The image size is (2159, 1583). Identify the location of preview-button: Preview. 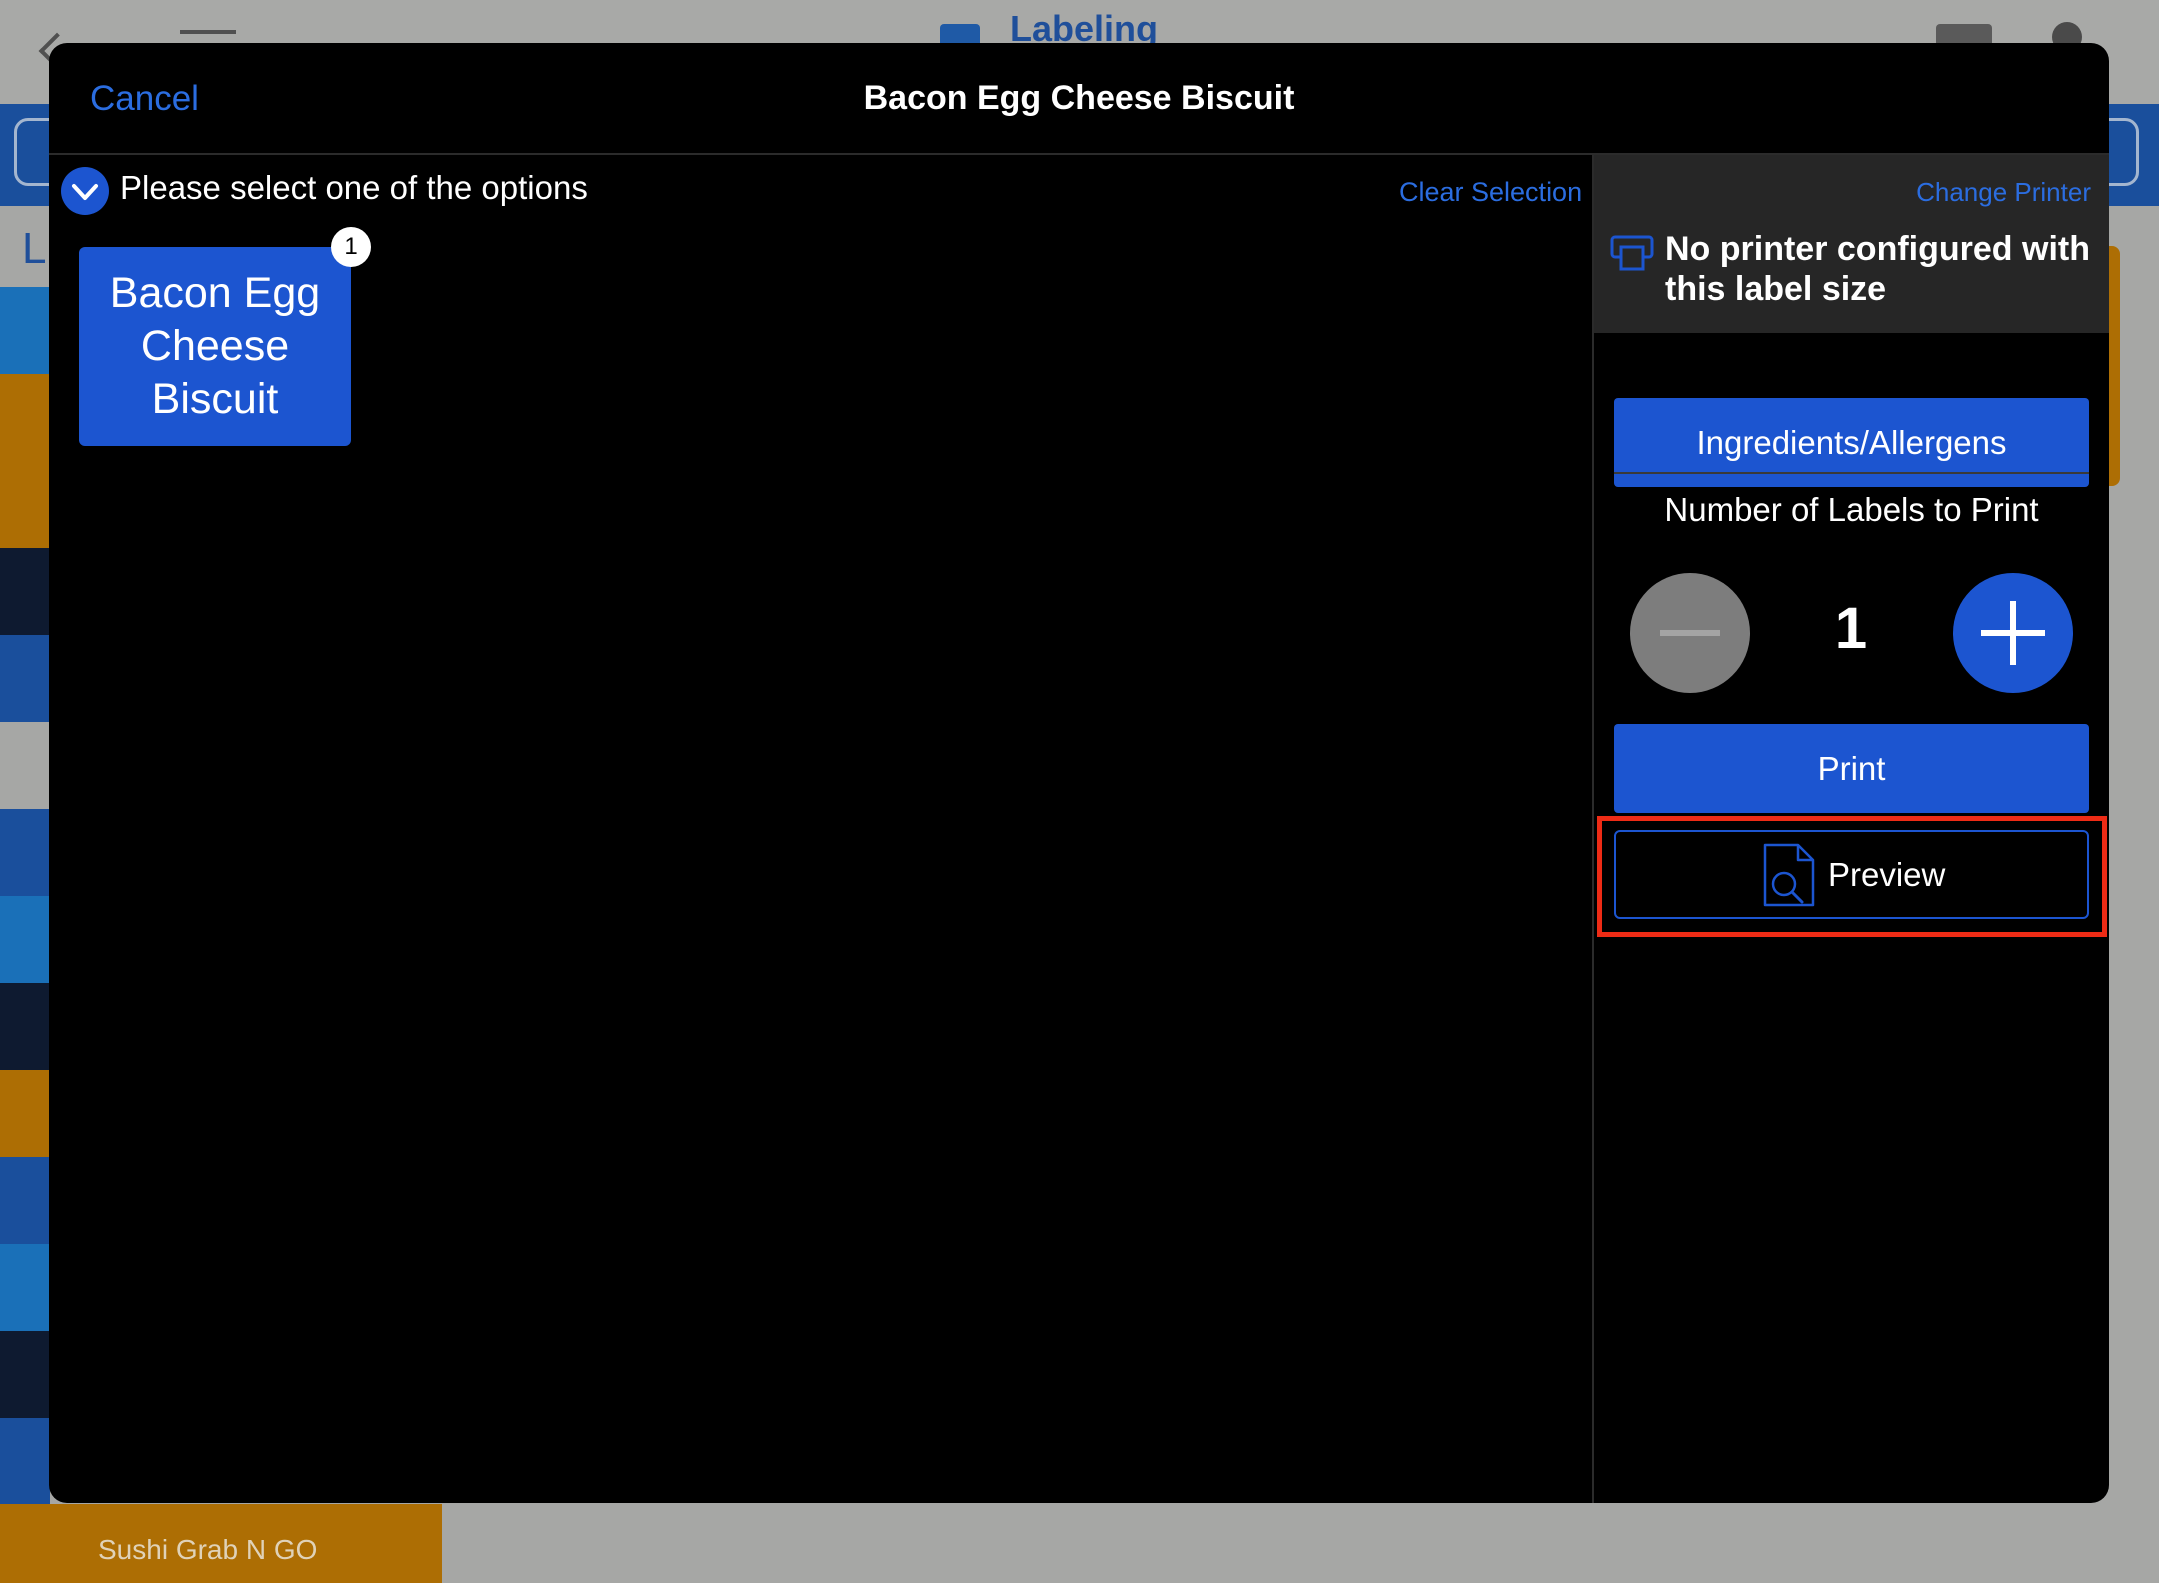
(1851, 874).